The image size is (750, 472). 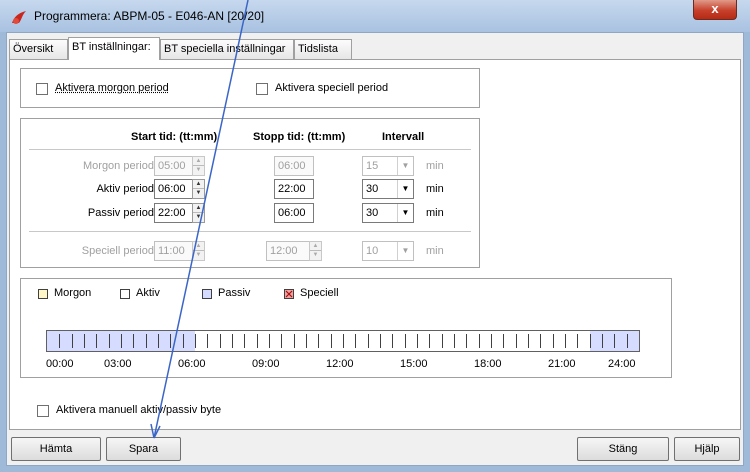 What do you see at coordinates (172, 213) in the screenshot?
I see `passive-start-time-value: 22:00` at bounding box center [172, 213].